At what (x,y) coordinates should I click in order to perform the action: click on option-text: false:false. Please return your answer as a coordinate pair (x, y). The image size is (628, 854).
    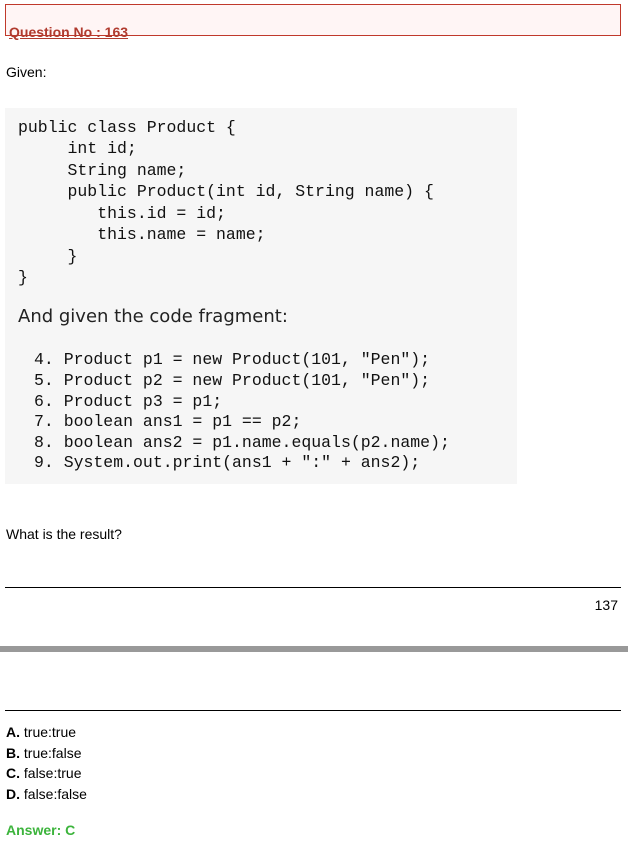
    Looking at the image, I should click on (53, 793).